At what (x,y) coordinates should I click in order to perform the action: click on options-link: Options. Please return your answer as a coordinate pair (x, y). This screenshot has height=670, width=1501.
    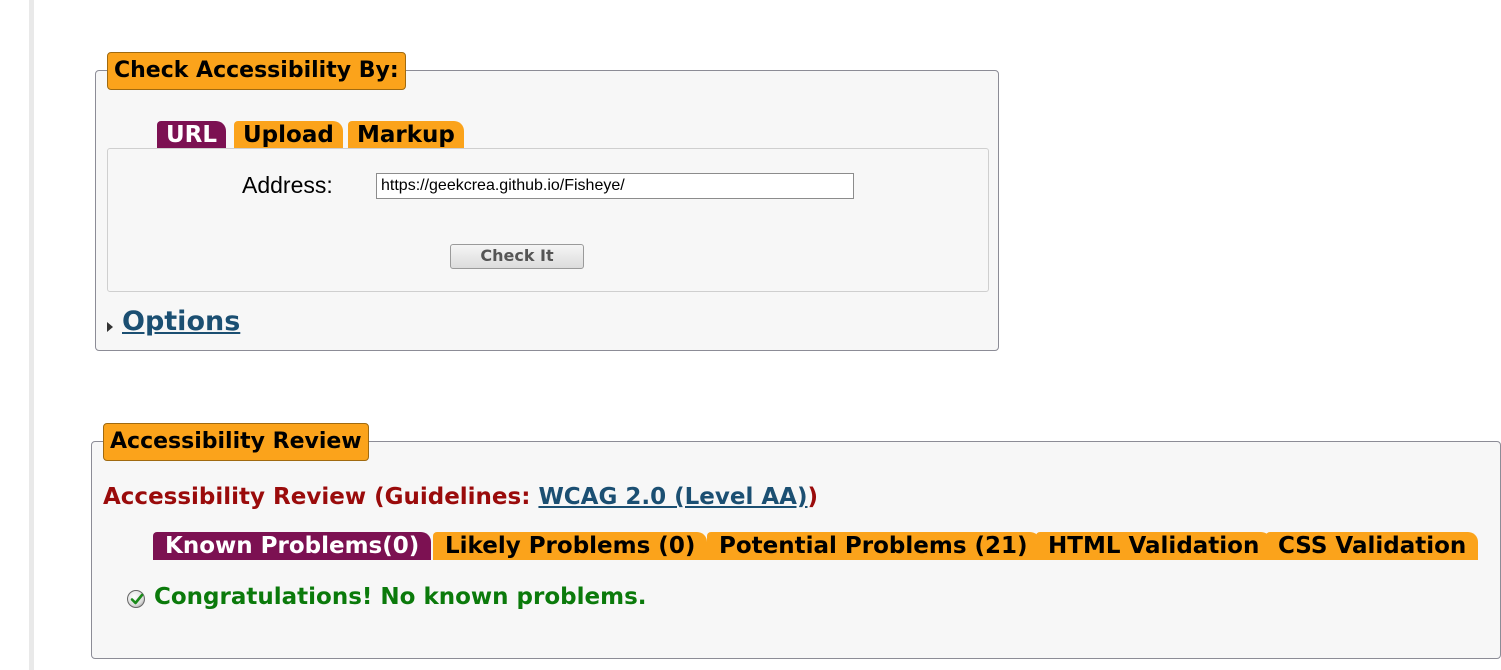
    Looking at the image, I should click on (181, 321).